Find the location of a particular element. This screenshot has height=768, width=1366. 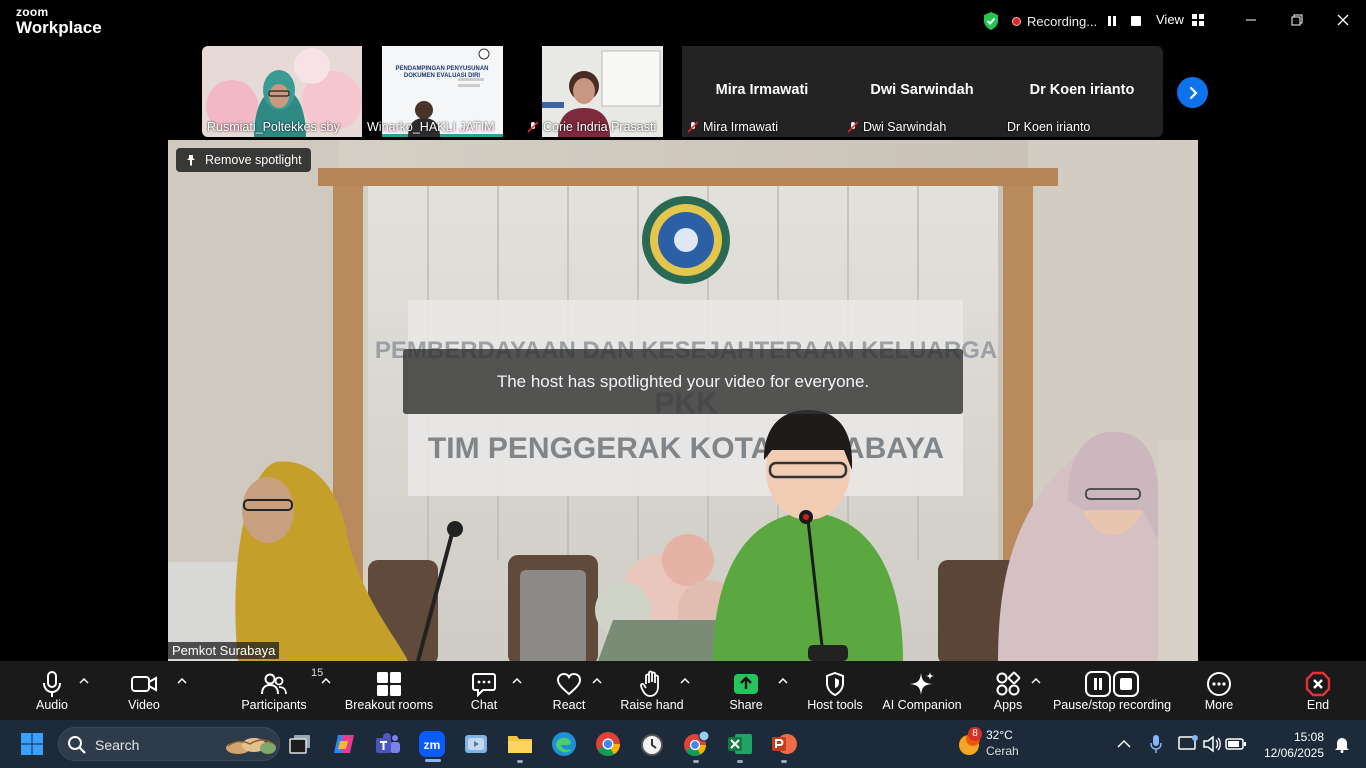

video-label: Video is located at coordinates (144, 705).